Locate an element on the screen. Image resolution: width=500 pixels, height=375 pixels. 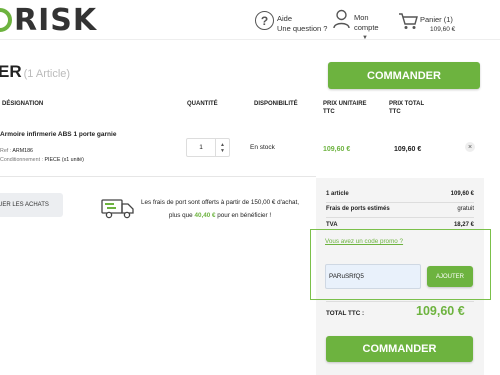
cart-link: Panier (1) 109,60 € is located at coordinates (426, 22).